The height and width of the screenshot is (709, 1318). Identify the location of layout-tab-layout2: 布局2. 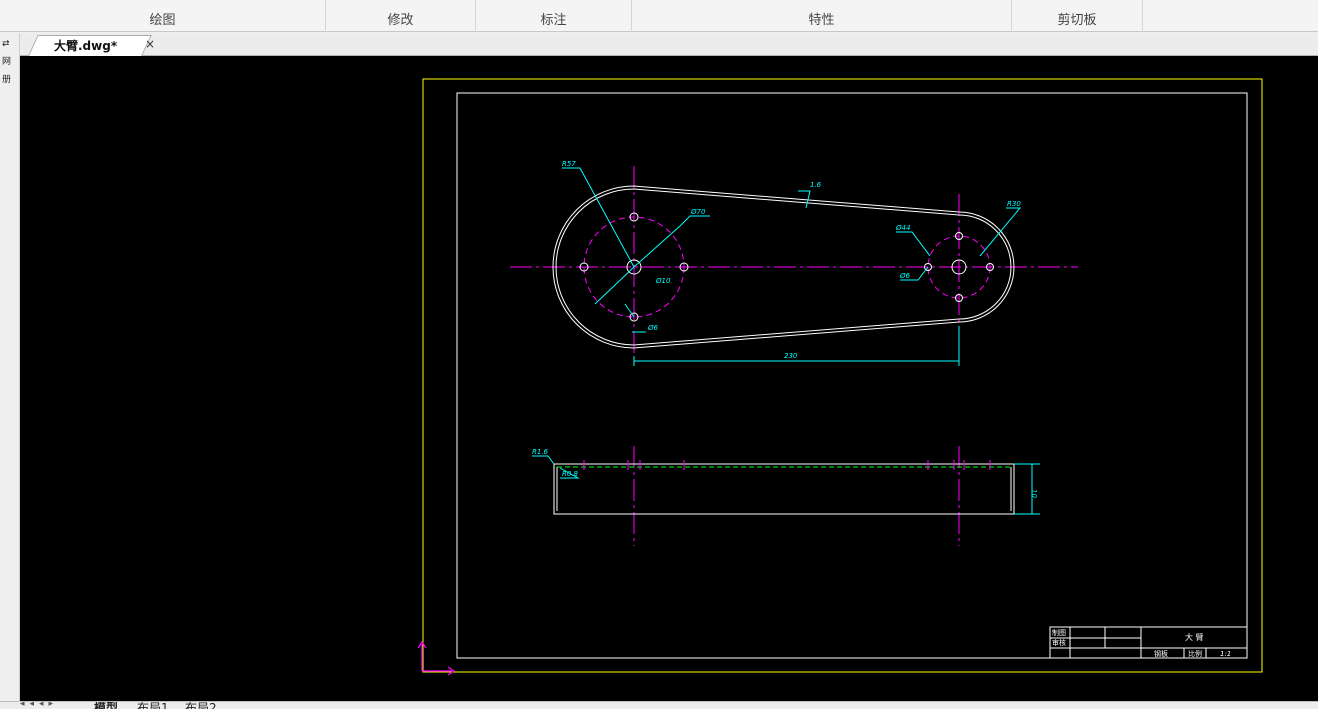
(201, 705).